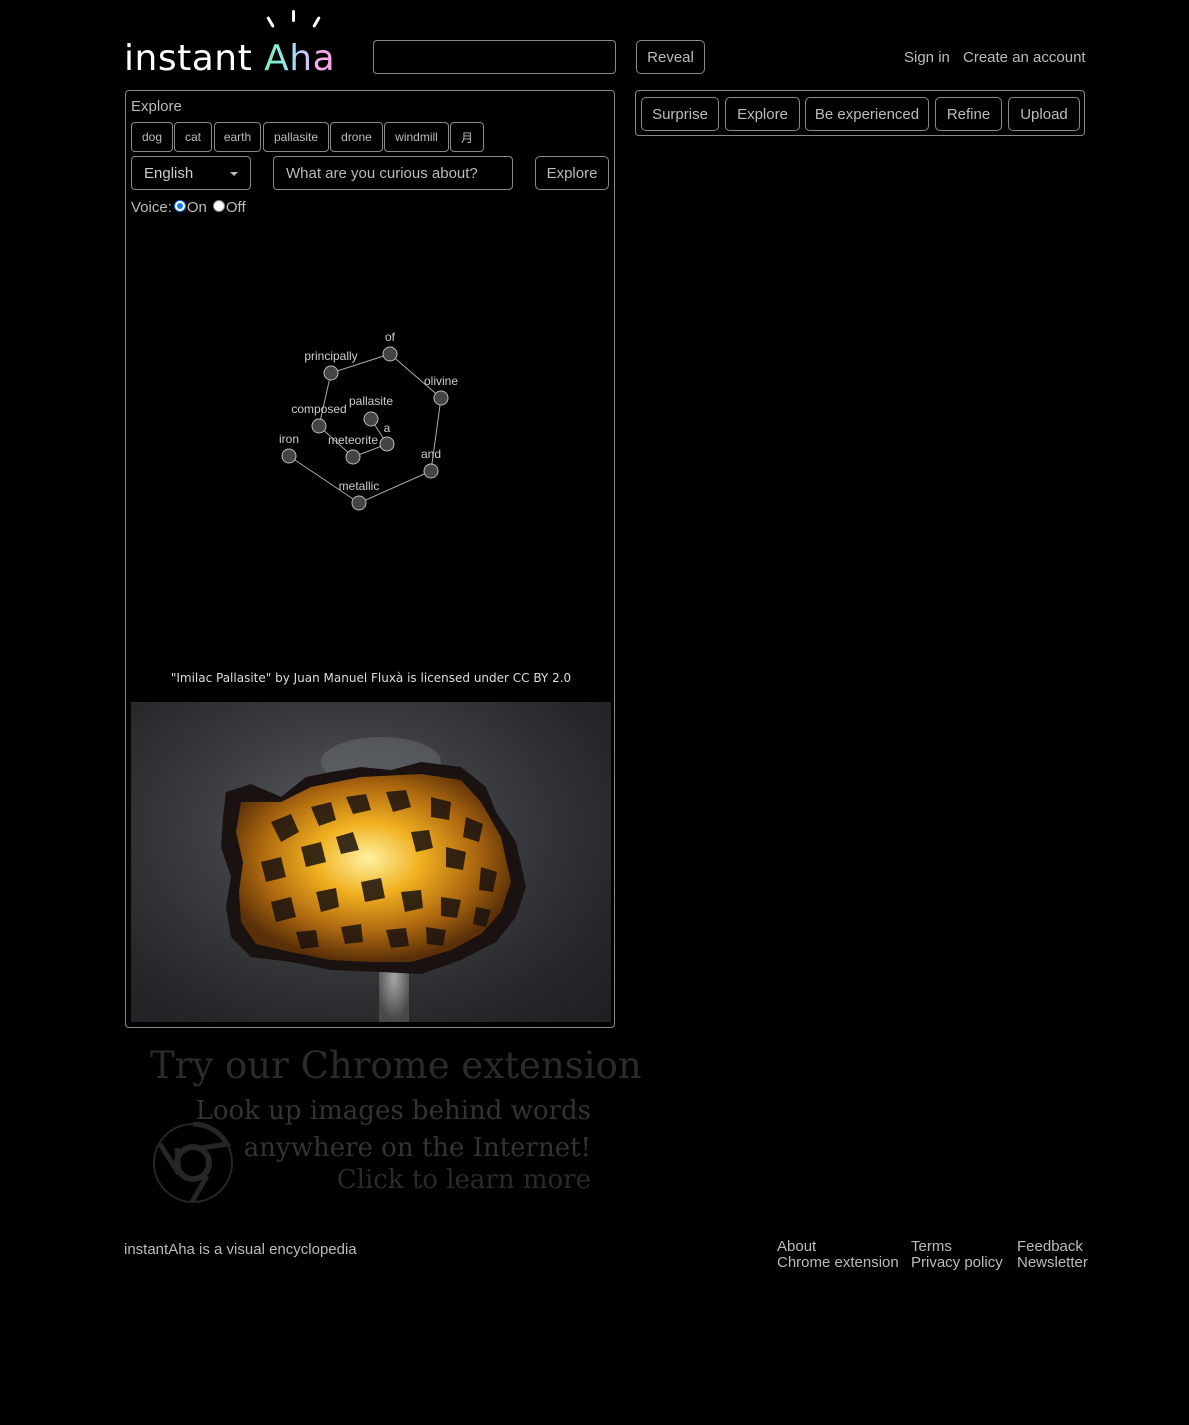 The image size is (1189, 1425). I want to click on footer-chrome-extension-link: Chrome extension, so click(838, 1262).